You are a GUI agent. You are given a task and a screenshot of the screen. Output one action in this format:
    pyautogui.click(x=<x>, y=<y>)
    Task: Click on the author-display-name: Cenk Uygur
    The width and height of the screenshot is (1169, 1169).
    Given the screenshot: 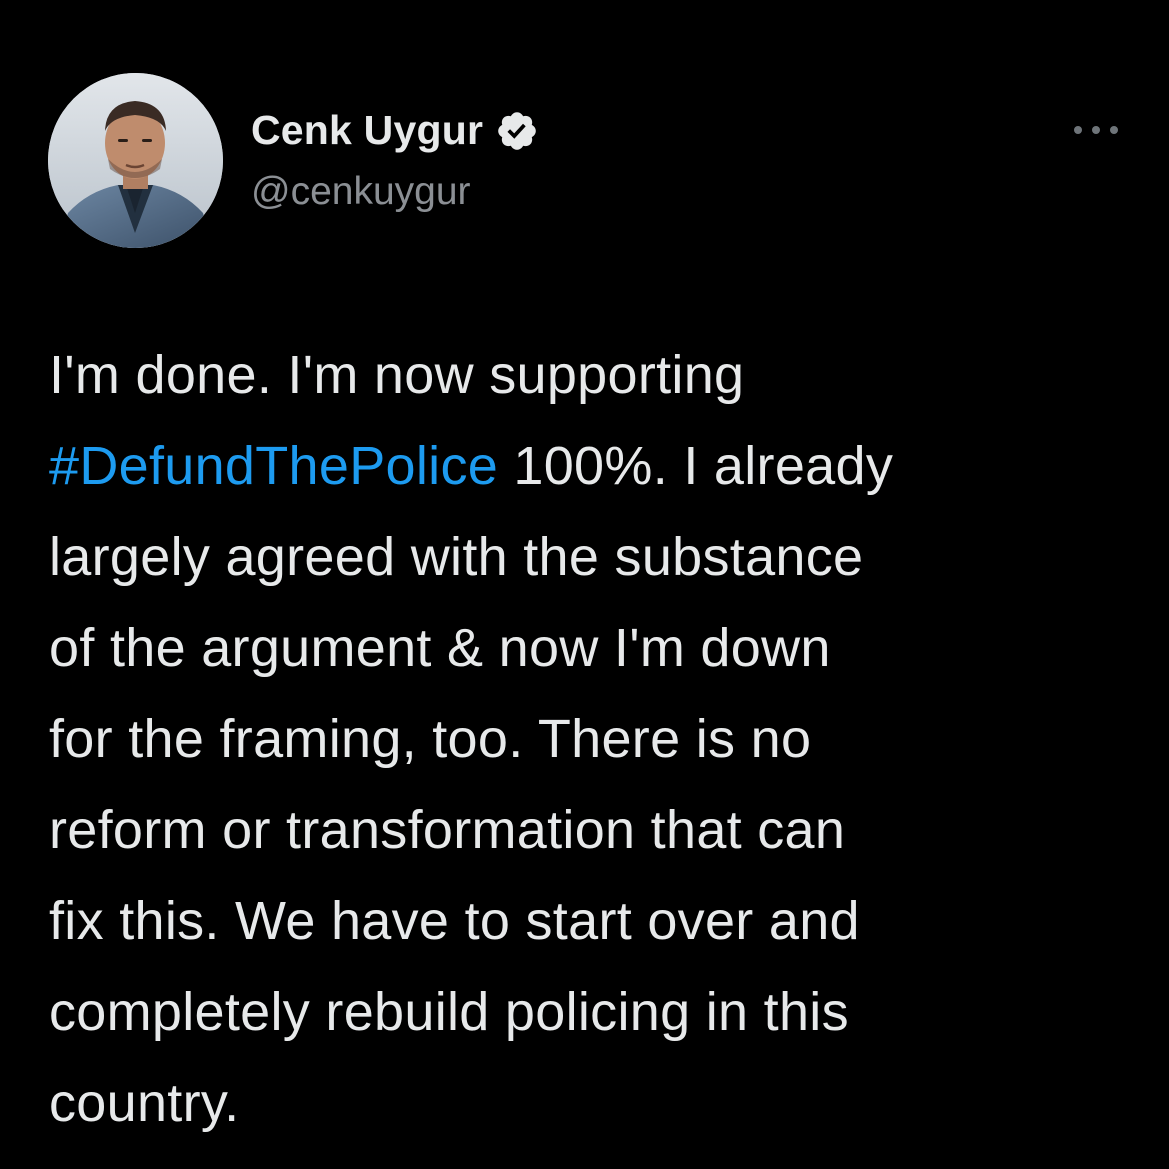 What is the action you would take?
    pyautogui.click(x=367, y=130)
    